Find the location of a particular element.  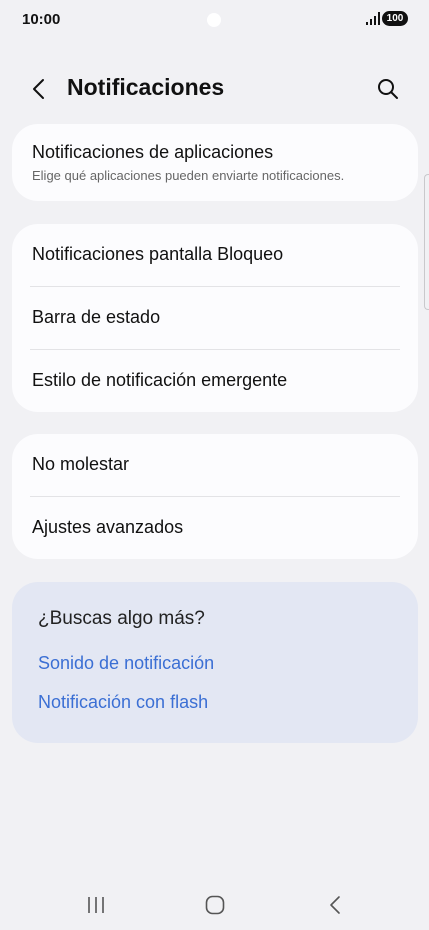

suggestions-title: ¿Buscas algo más? is located at coordinates (121, 618).